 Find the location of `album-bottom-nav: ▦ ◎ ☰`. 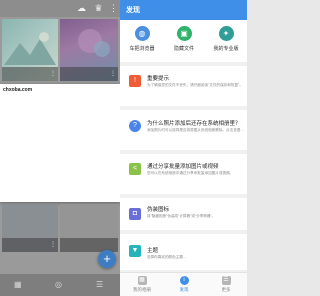

album-bottom-nav: ▦ ◎ ☰ is located at coordinates (60, 285).